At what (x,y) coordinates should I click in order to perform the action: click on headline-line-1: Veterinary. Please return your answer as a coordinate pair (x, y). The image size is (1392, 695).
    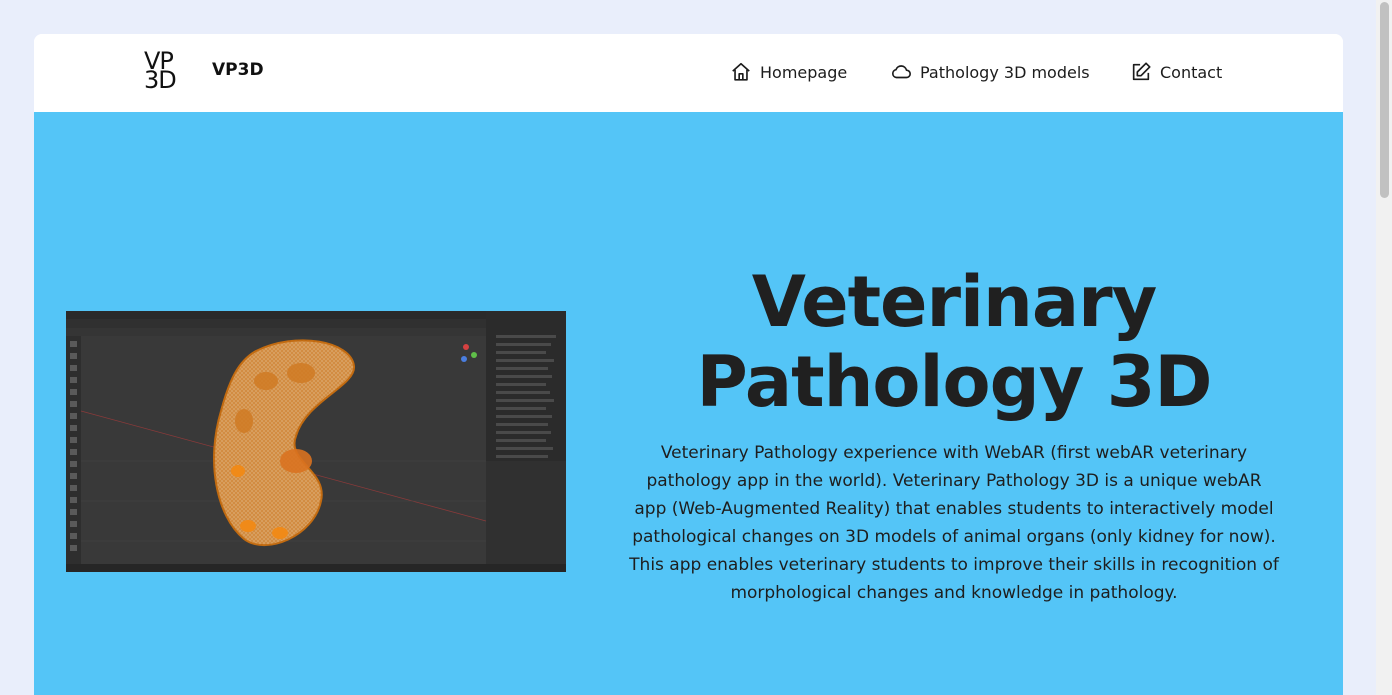
    Looking at the image, I should click on (954, 302).